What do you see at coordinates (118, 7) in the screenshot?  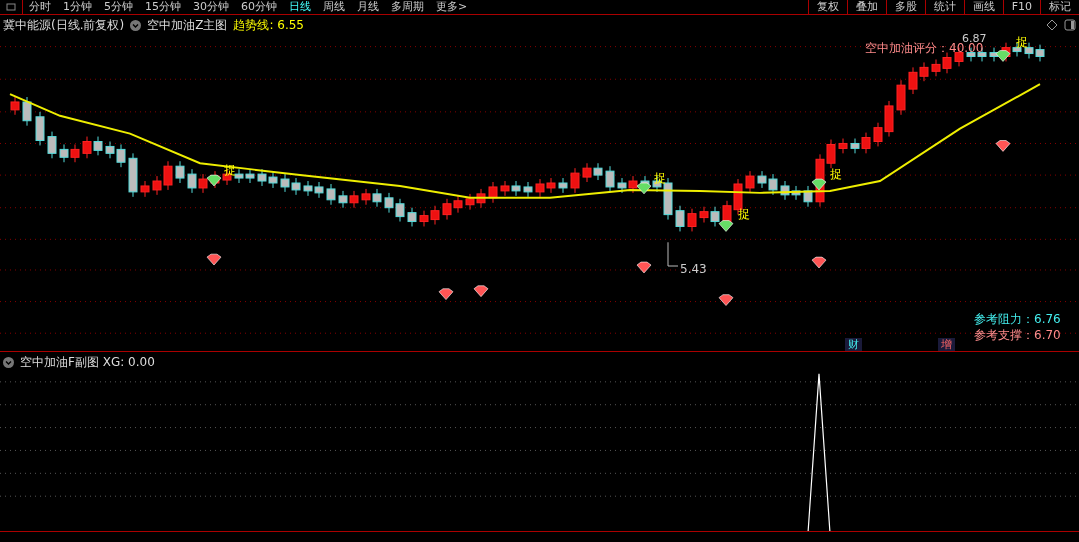 I see `period-tab: 5分钟` at bounding box center [118, 7].